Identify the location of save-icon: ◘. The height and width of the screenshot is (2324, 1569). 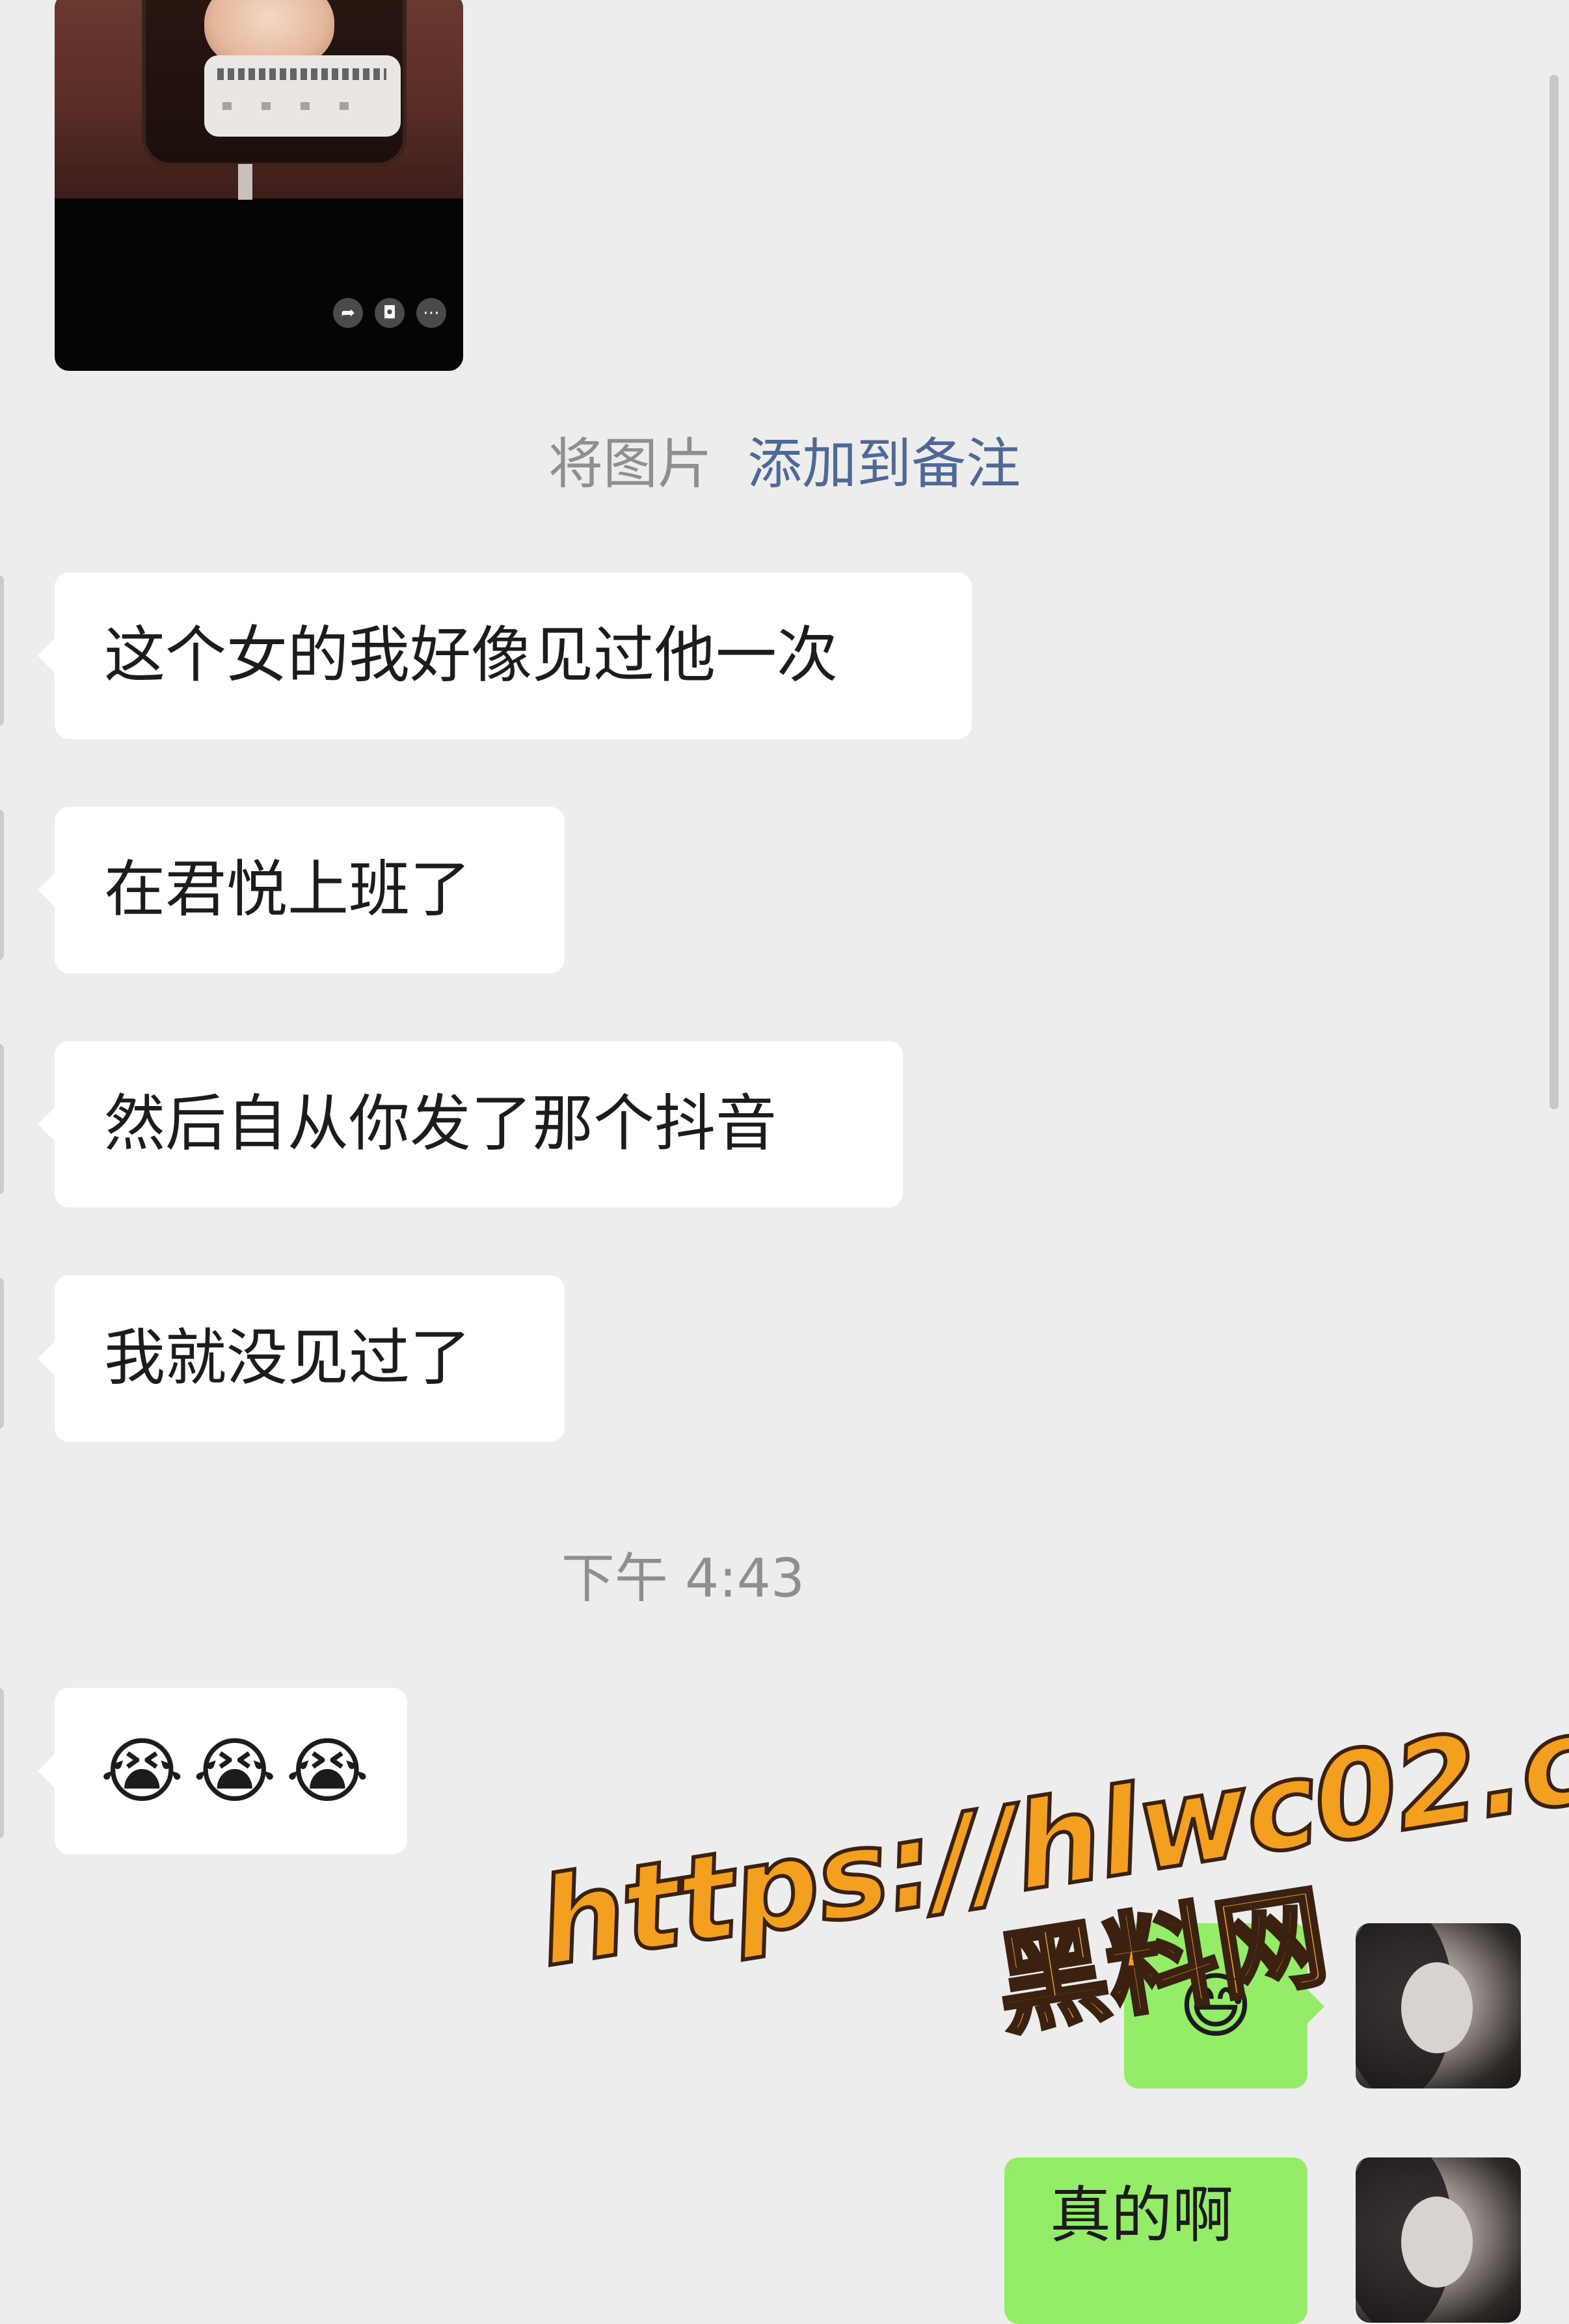
(390, 313).